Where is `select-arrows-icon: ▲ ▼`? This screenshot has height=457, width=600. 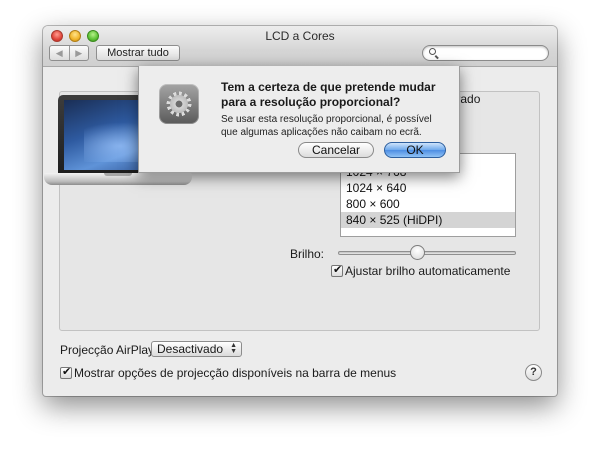 select-arrows-icon: ▲ ▼ is located at coordinates (233, 348).